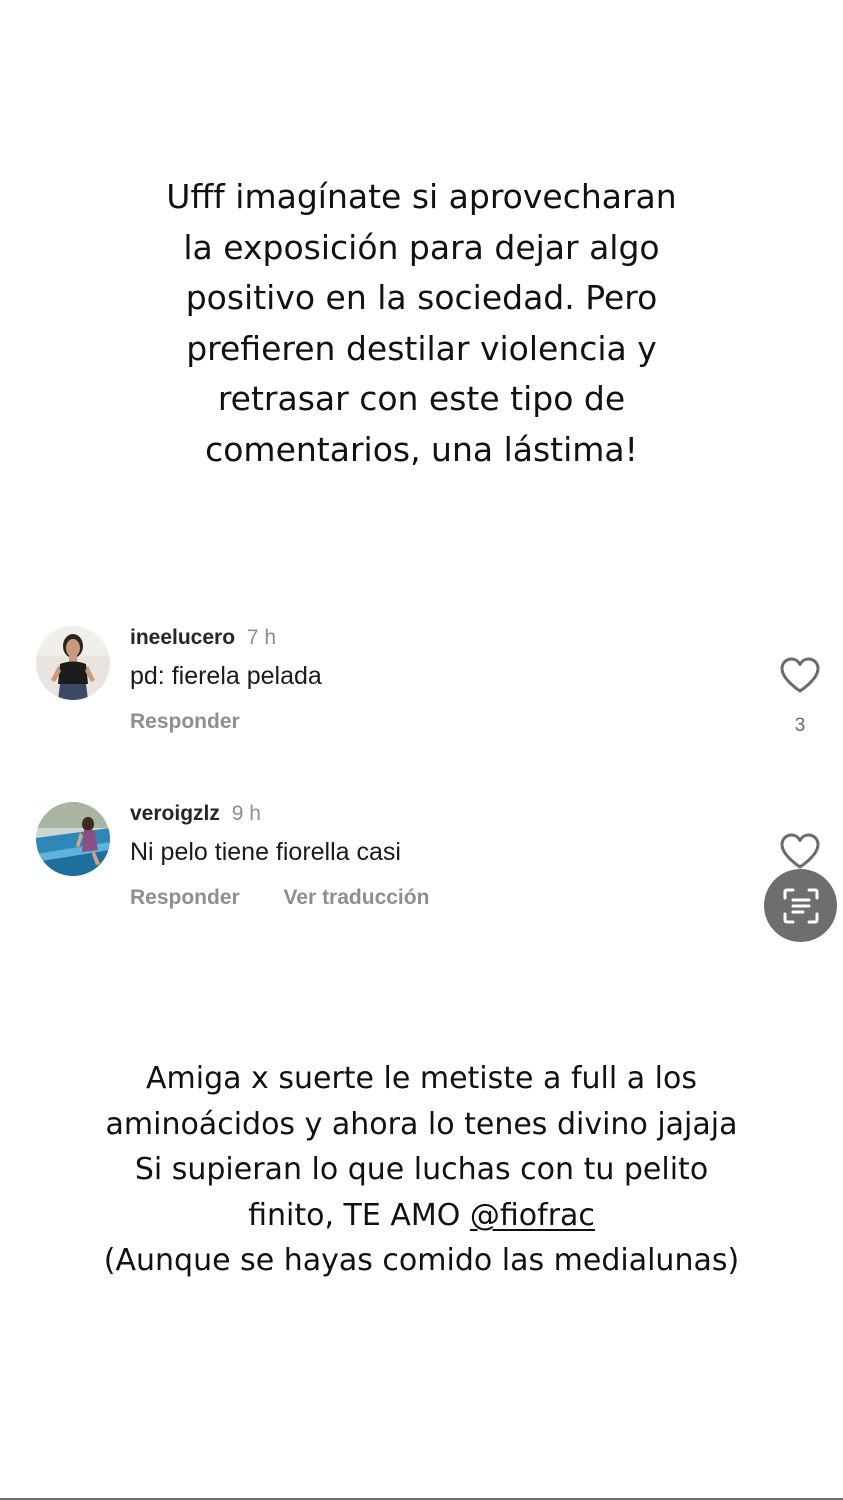 This screenshot has width=843, height=1500. I want to click on like-count: 3, so click(800, 725).